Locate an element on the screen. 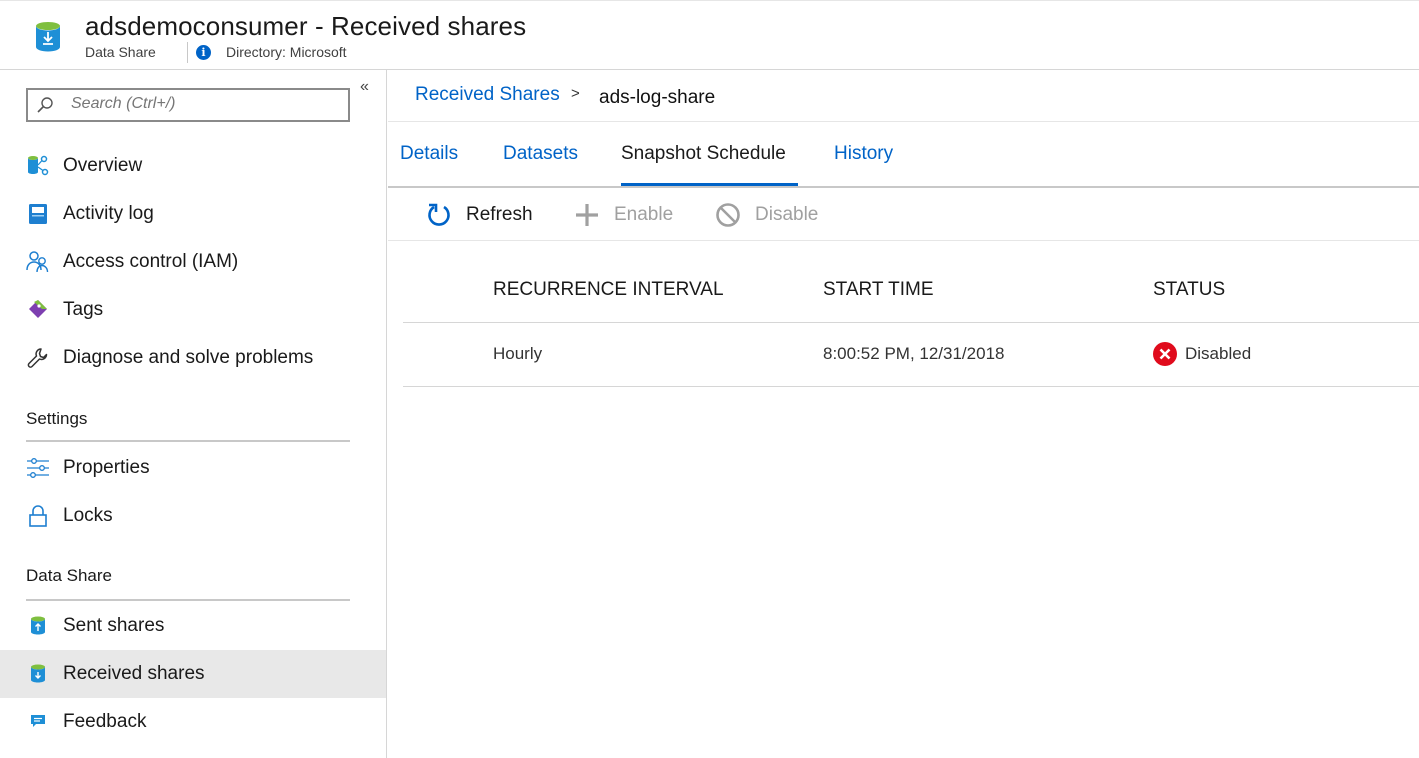  cell-recurrence: Hourly is located at coordinates (518, 353).